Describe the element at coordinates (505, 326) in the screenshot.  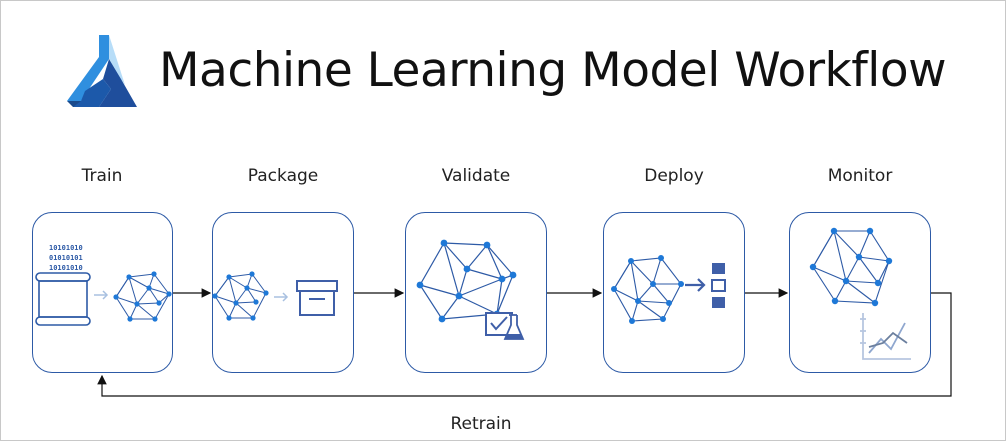
I see `checklist-flask-icon` at that location.